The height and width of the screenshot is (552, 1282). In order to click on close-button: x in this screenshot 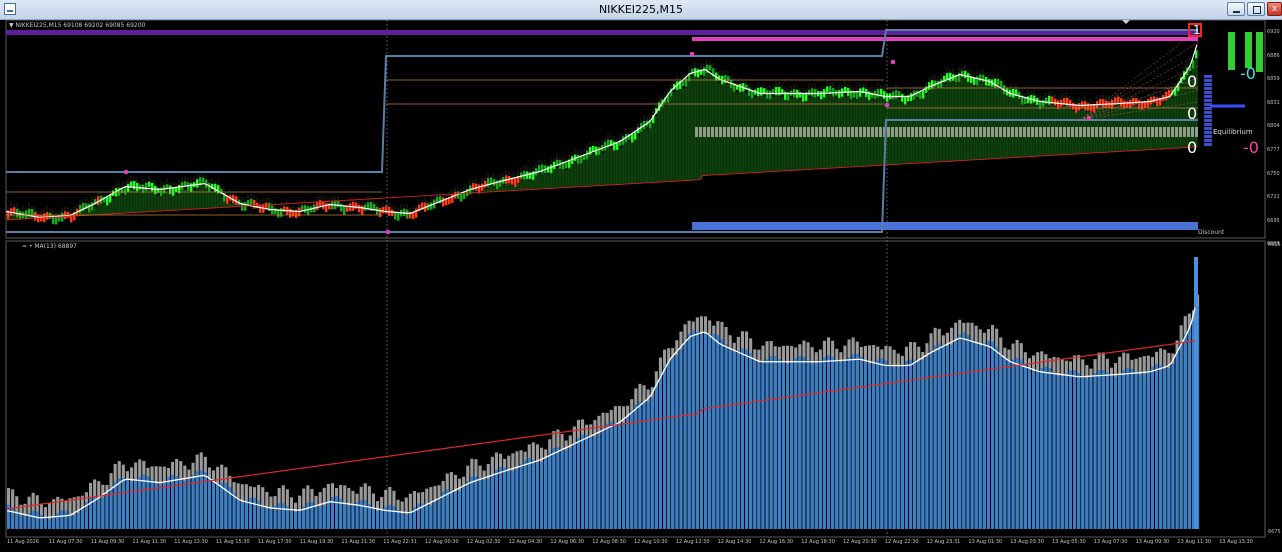, I will do `click(1274, 9)`.